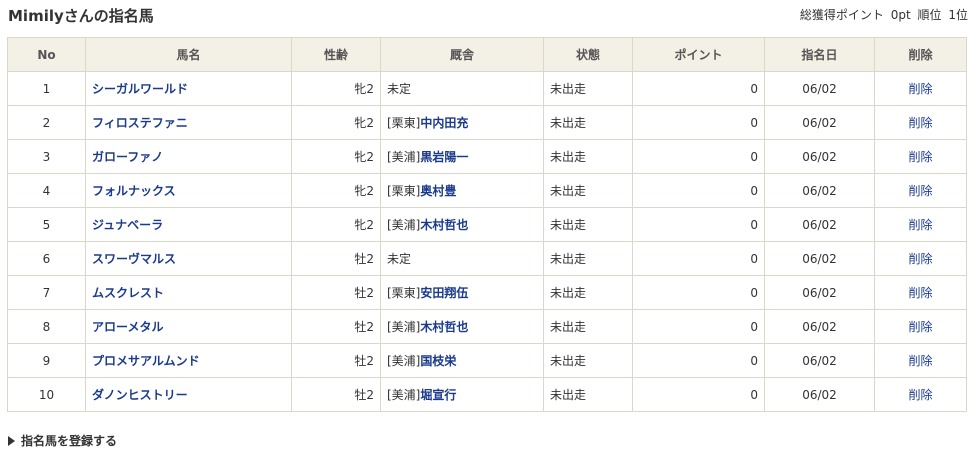 This screenshot has width=976, height=451. I want to click on table-row: 2 フィロステファニ 牝2 [栗東]中内田充 未出走 0 06/02 削除, so click(487, 122).